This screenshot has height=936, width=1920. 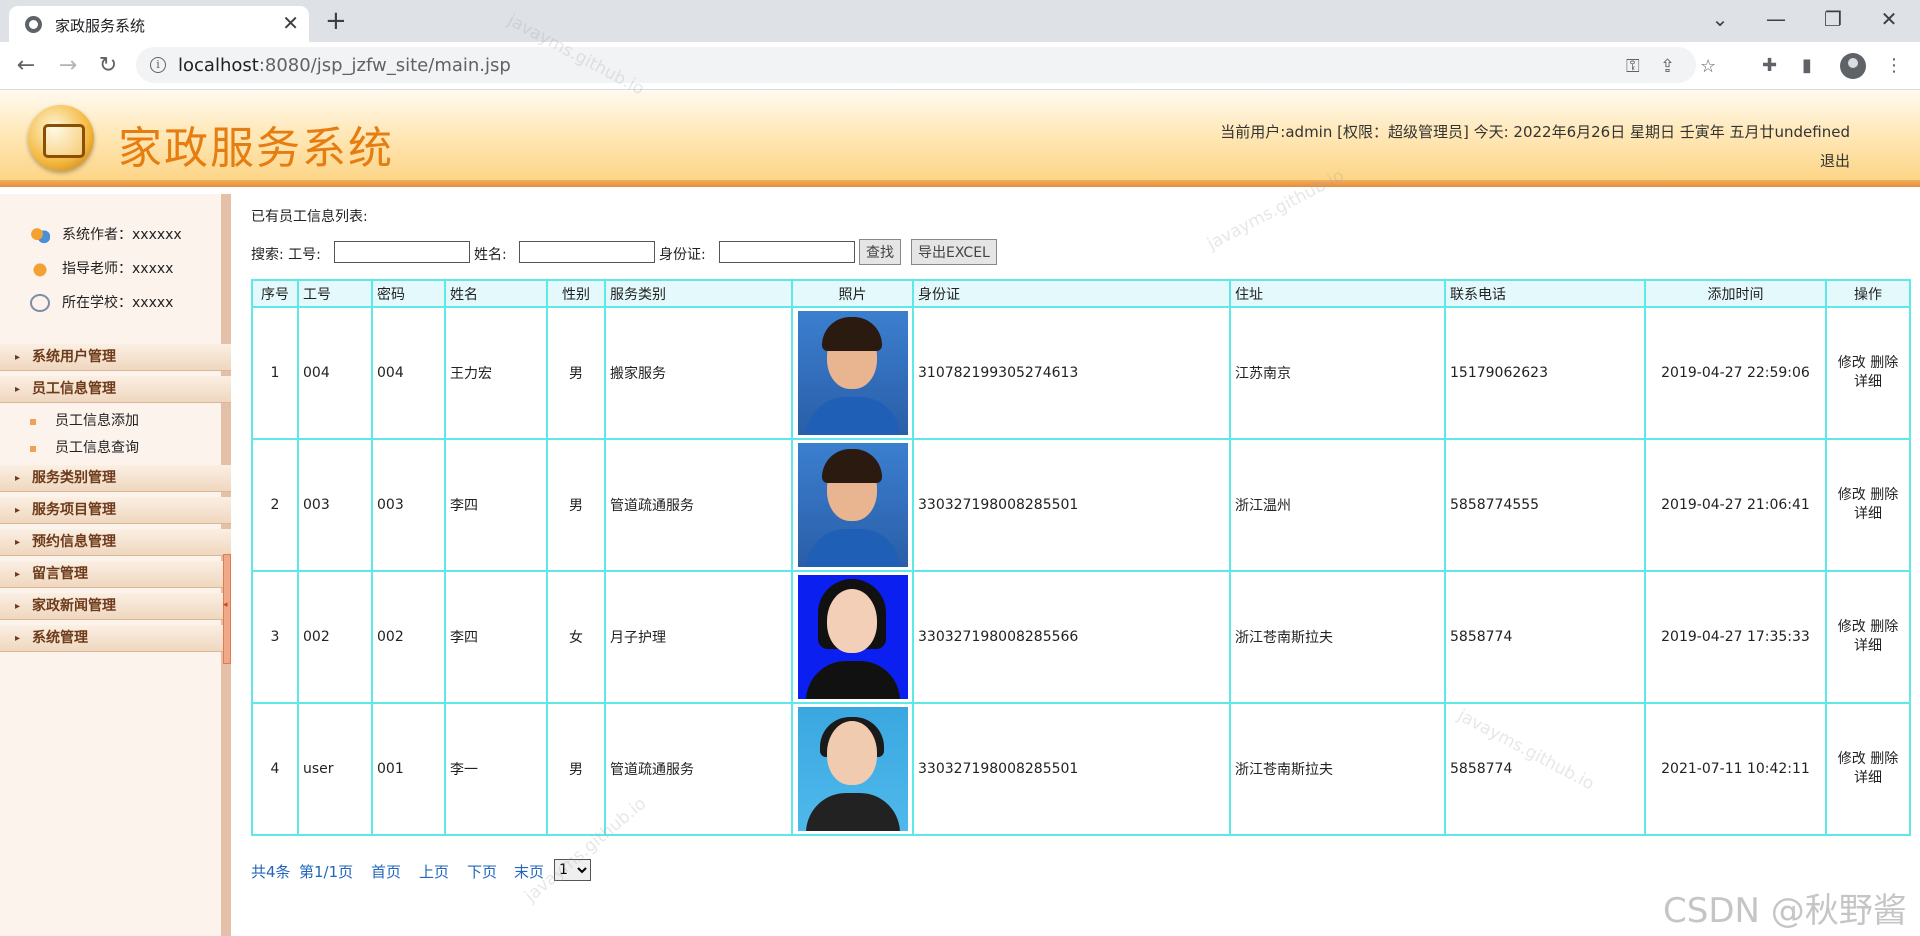 I want to click on cell-idcard: 310782199305274613, so click(x=1071, y=373).